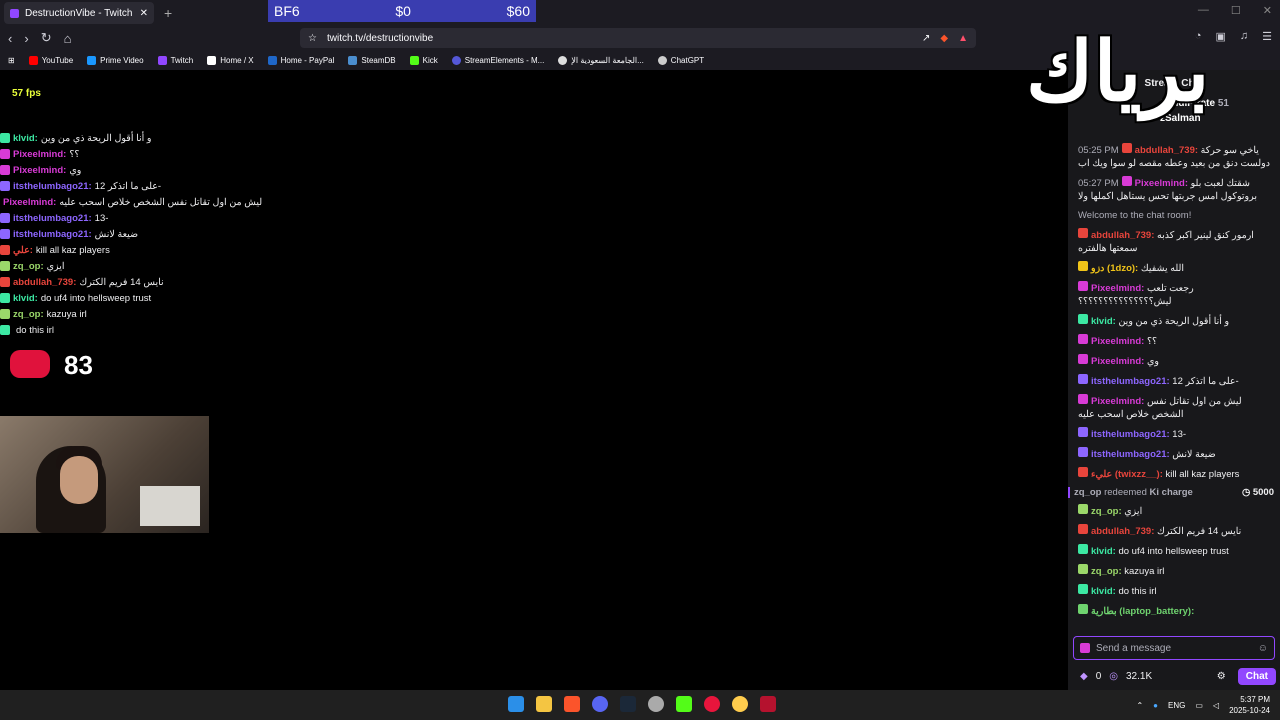 Image resolution: width=1280 pixels, height=720 pixels. What do you see at coordinates (963, 38) in the screenshot?
I see `rewards-icon: ▲` at bounding box center [963, 38].